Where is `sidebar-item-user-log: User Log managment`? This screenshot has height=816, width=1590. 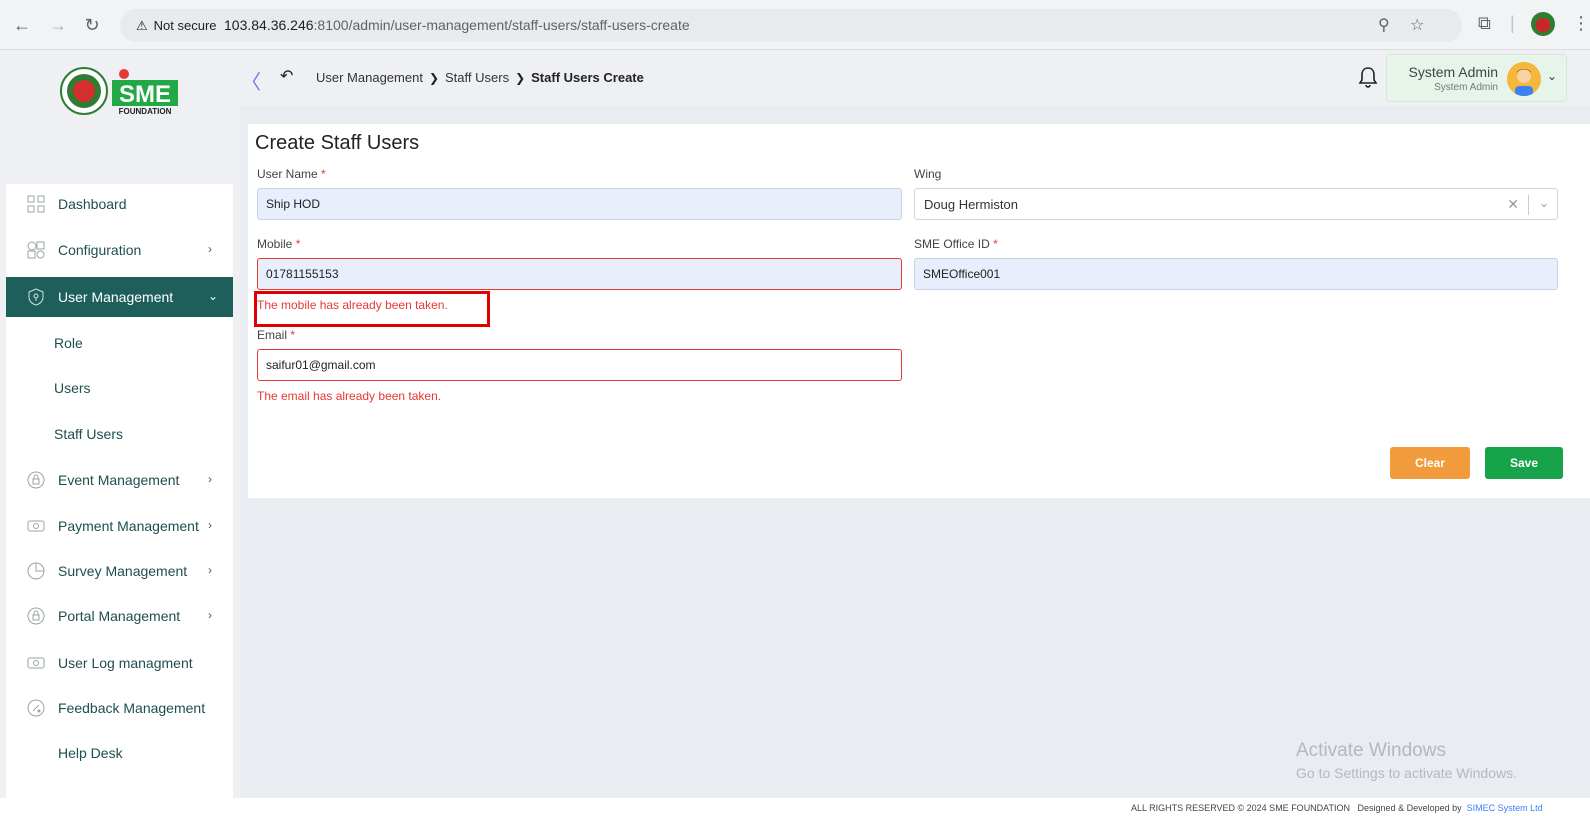 sidebar-item-user-log: User Log managment is located at coordinates (119, 663).